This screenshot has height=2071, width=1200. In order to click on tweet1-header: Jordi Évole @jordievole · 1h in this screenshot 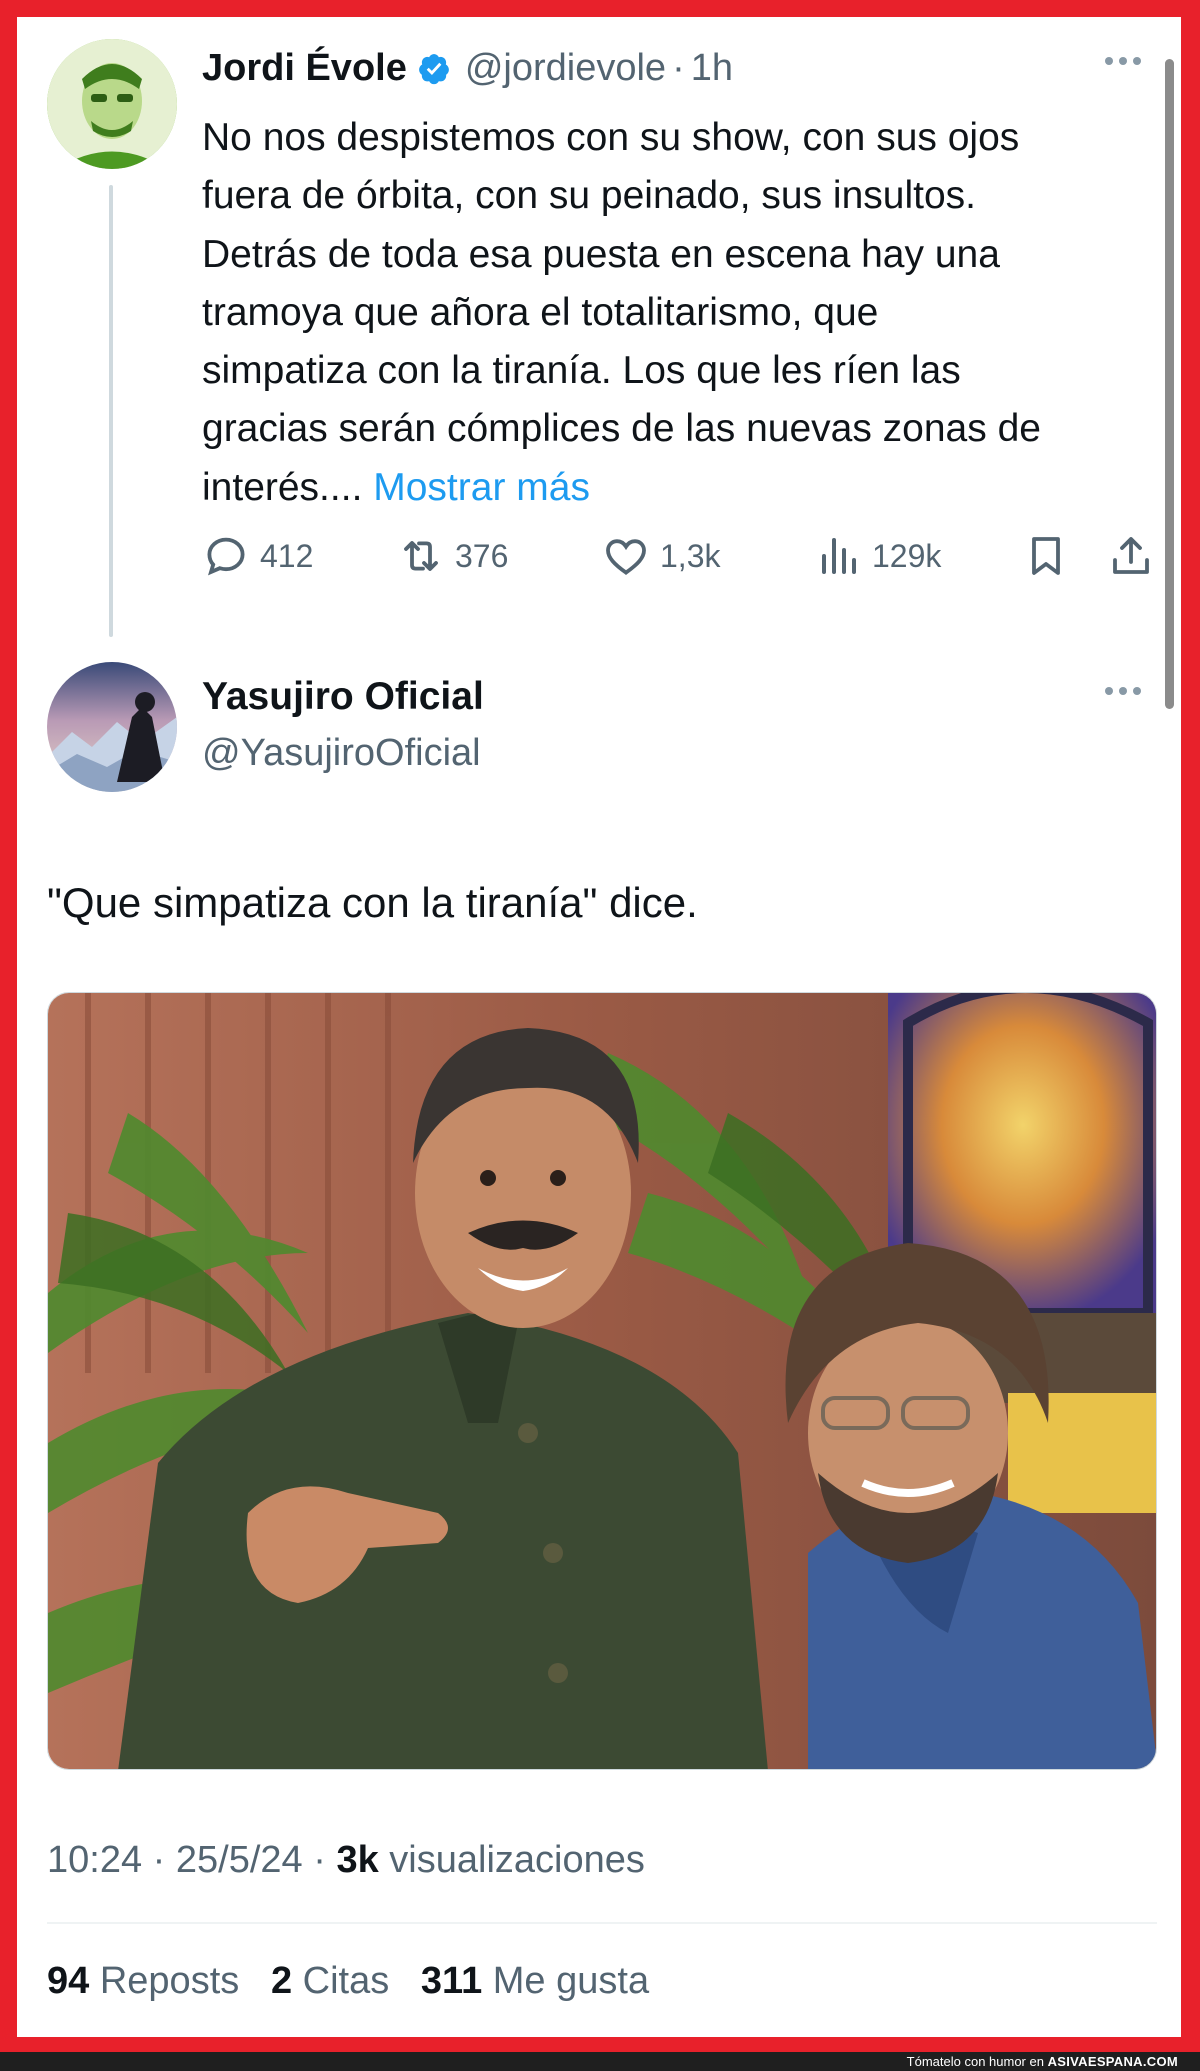, I will do `click(467, 68)`.